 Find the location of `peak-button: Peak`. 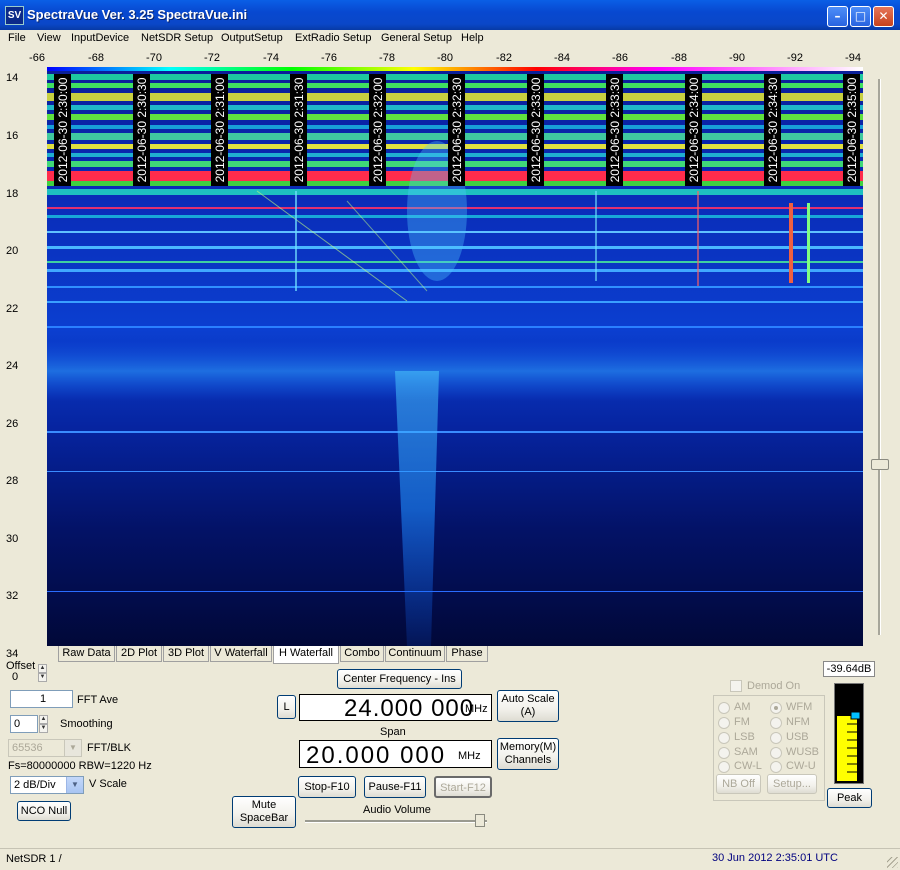

peak-button: Peak is located at coordinates (849, 798).